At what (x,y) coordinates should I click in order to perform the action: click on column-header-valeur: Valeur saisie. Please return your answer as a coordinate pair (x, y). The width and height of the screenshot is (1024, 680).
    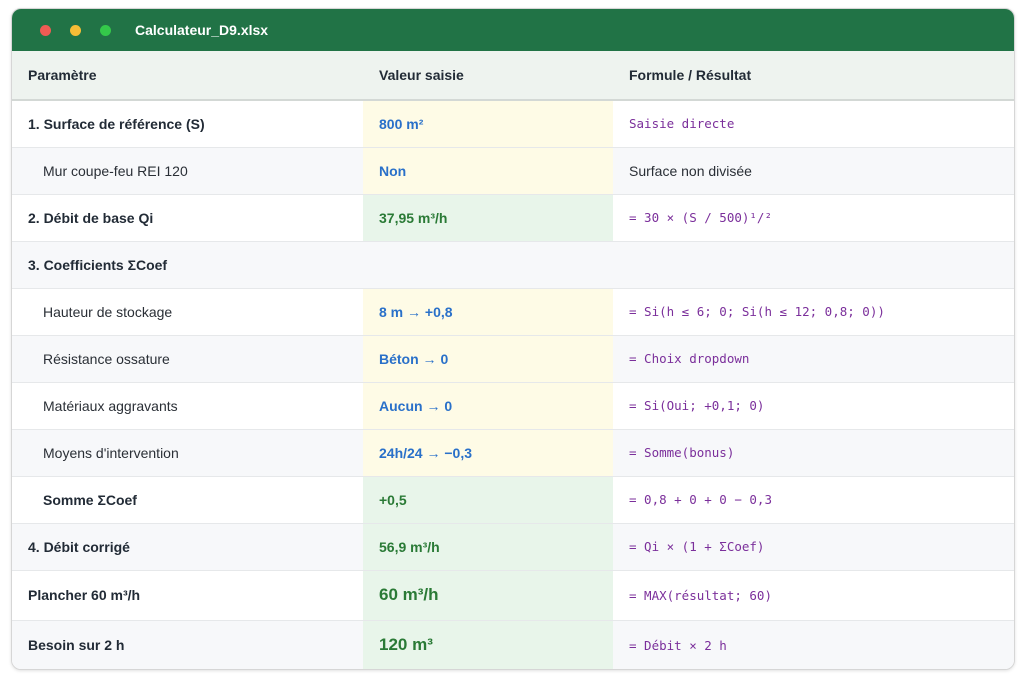
    Looking at the image, I should click on (488, 76).